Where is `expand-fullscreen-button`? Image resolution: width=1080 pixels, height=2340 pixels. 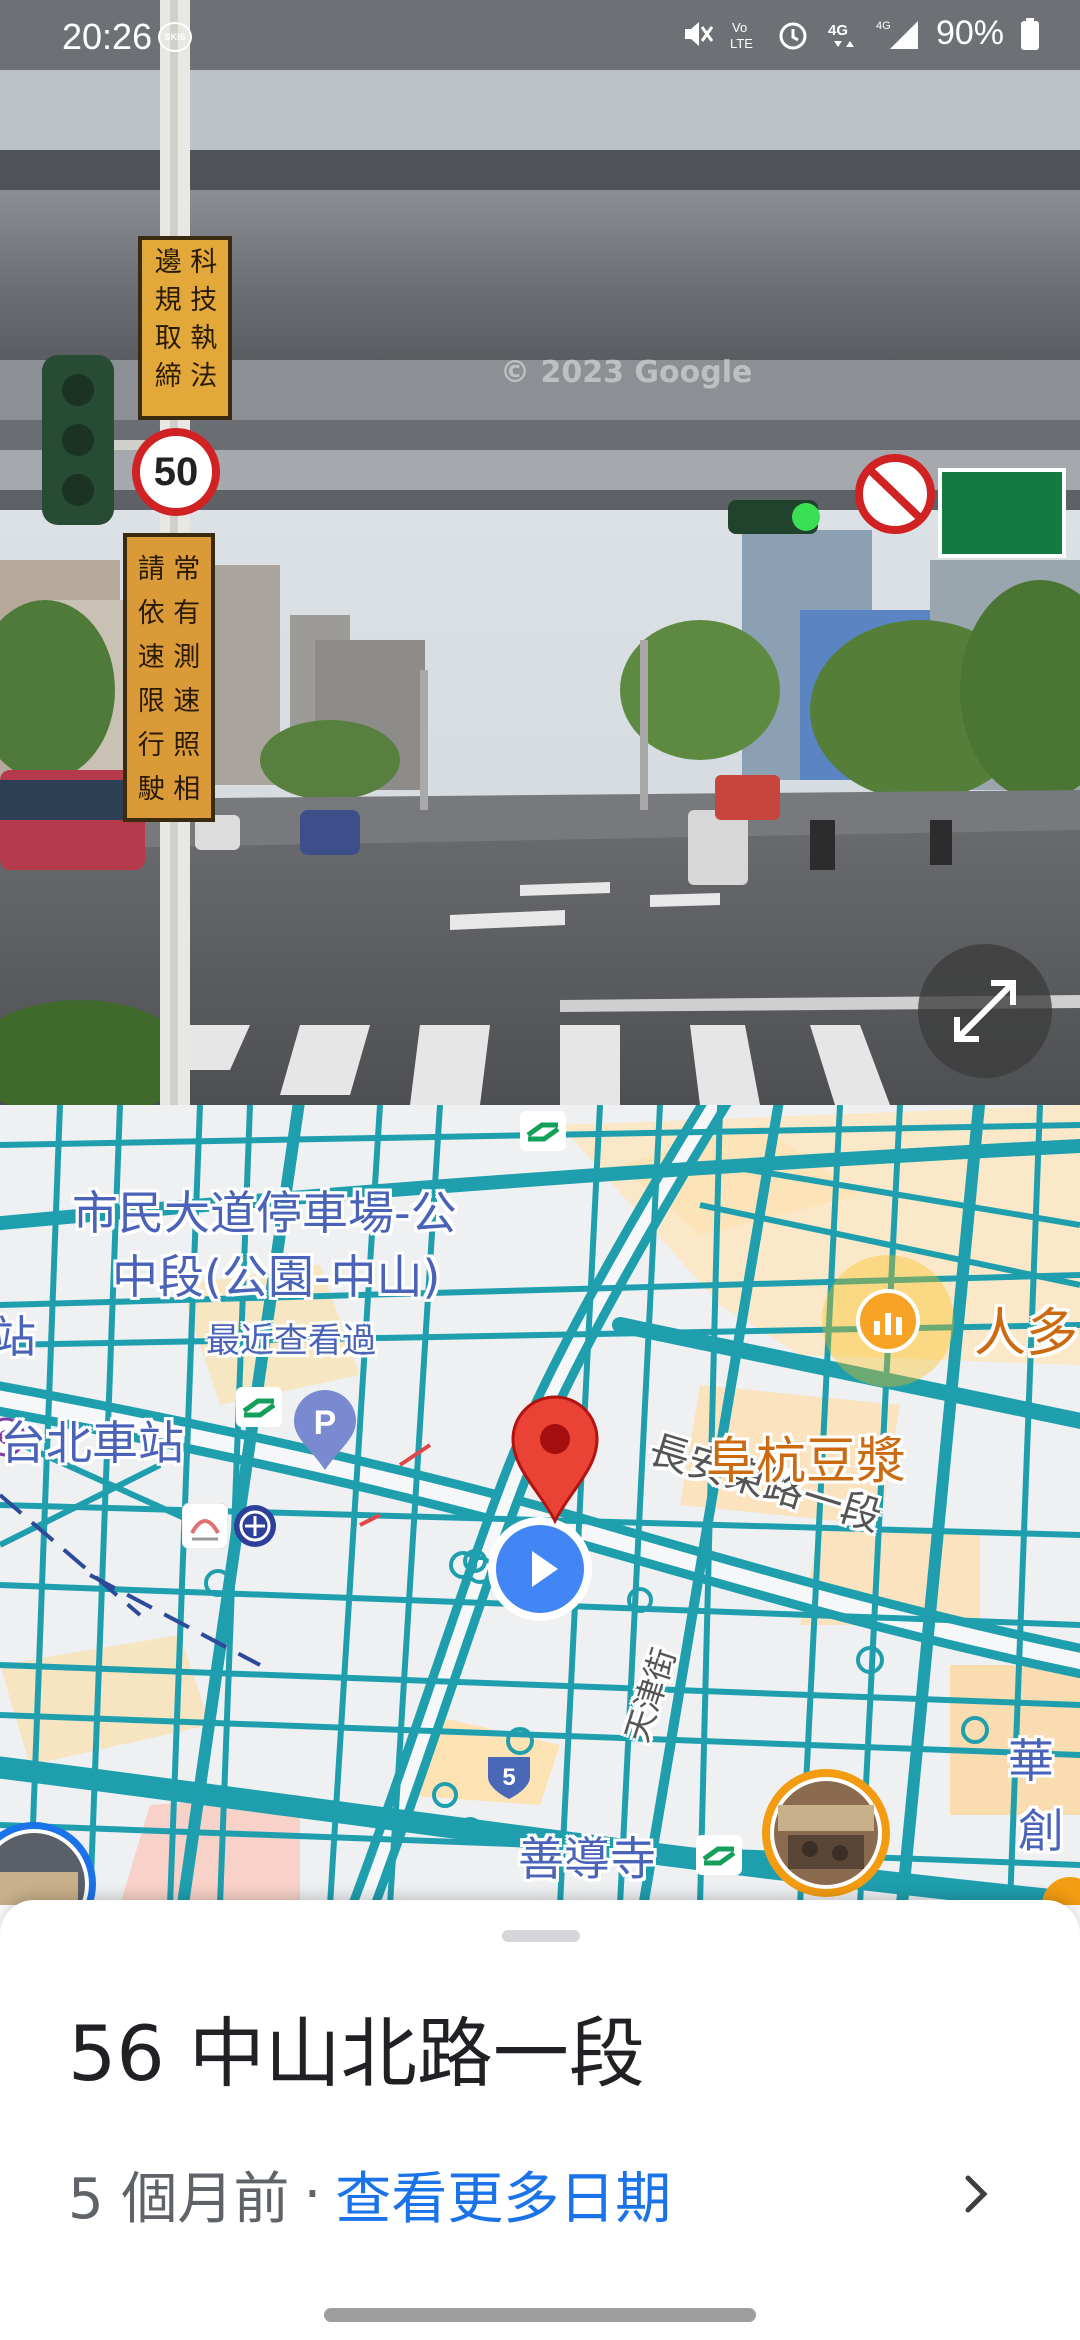
expand-fullscreen-button is located at coordinates (985, 1011).